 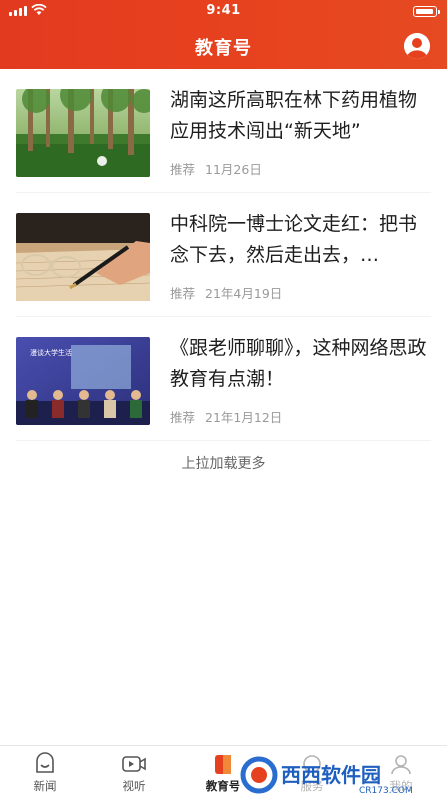 What do you see at coordinates (83, 381) in the screenshot?
I see `article-thumbnail-studio: 漫谈大学生活` at bounding box center [83, 381].